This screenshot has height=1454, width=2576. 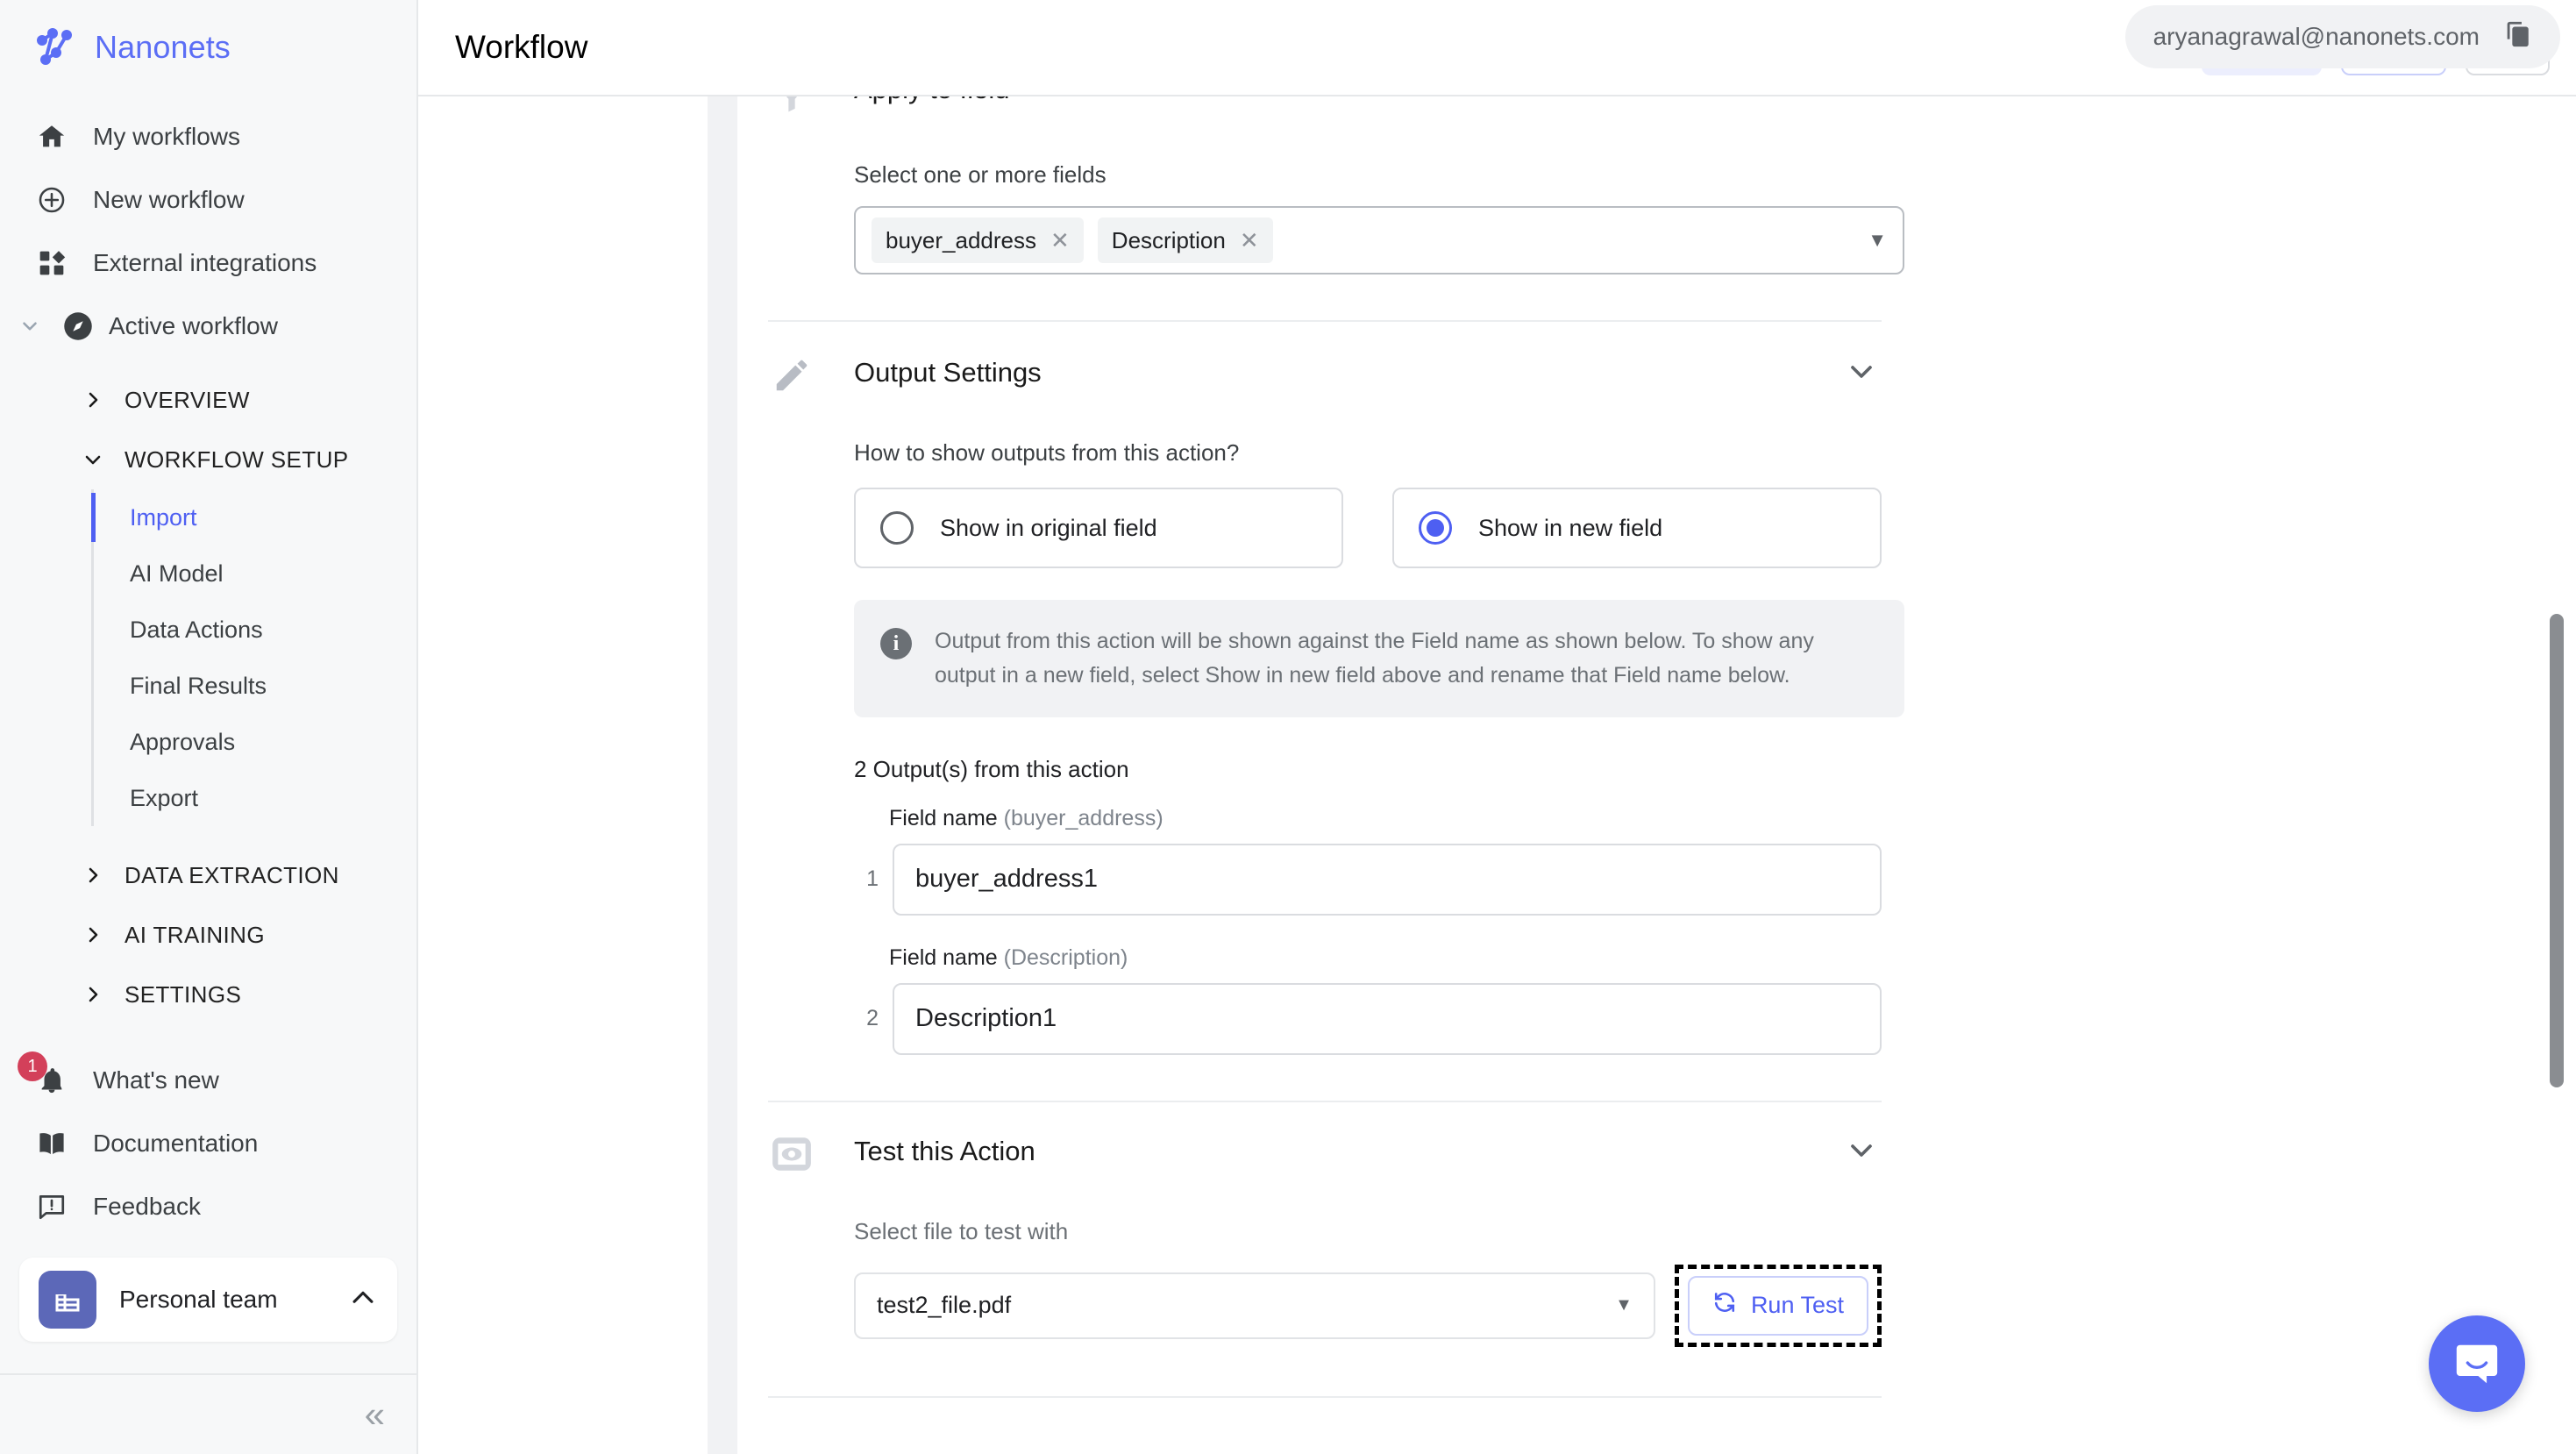 I want to click on brand: Nanonets, so click(x=208, y=46).